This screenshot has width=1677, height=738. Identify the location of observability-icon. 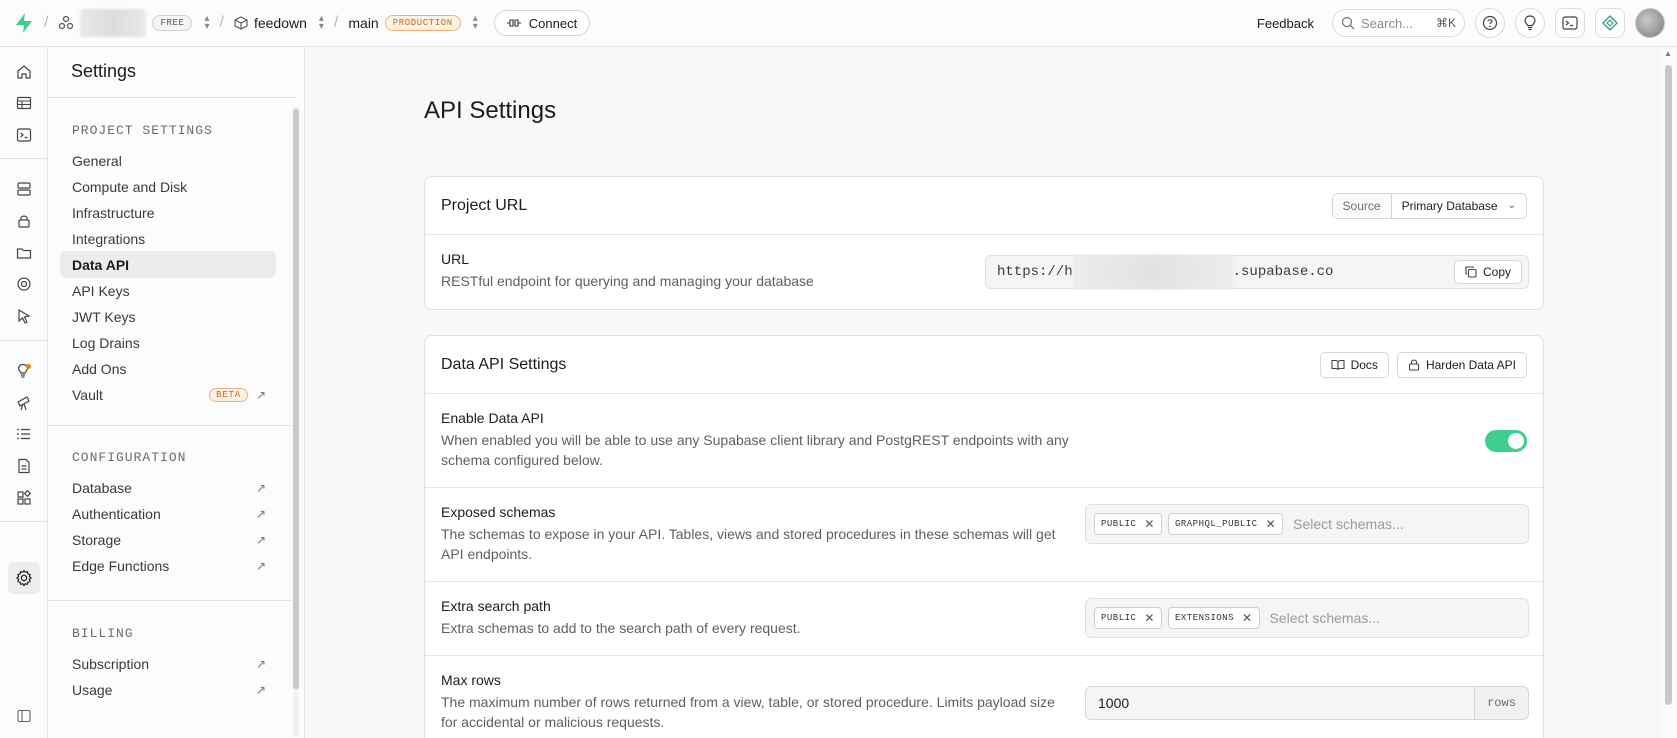
(24, 403).